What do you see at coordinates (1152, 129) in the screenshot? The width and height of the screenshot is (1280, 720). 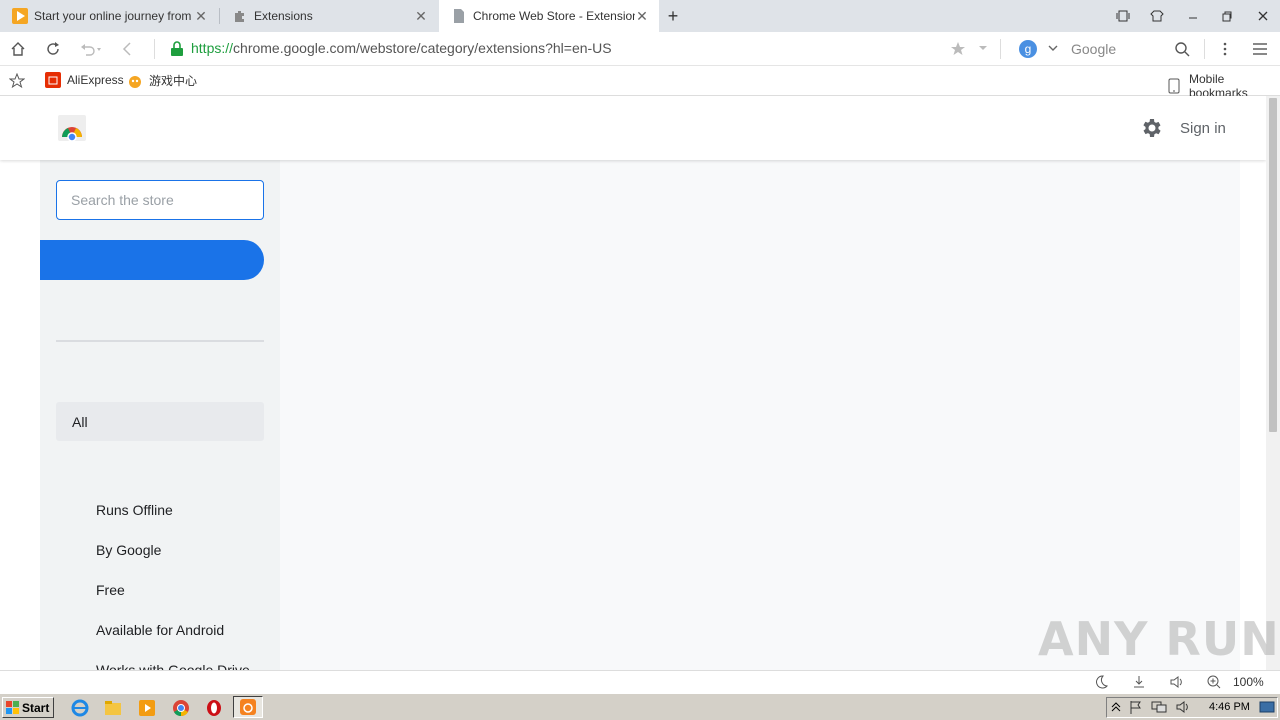 I see `settings-gear-icon` at bounding box center [1152, 129].